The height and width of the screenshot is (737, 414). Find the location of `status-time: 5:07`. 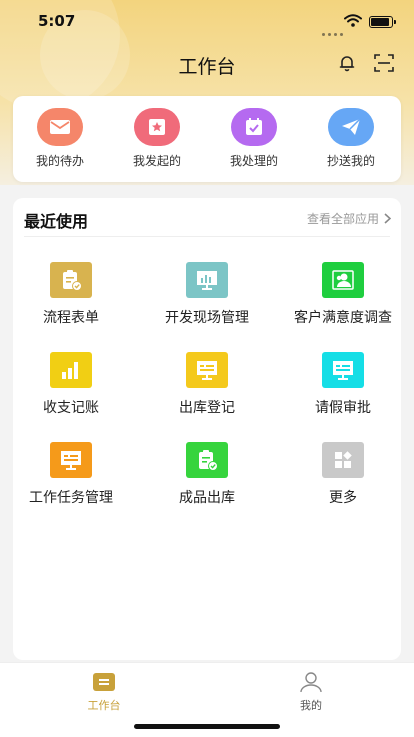

status-time: 5:07 is located at coordinates (57, 21).